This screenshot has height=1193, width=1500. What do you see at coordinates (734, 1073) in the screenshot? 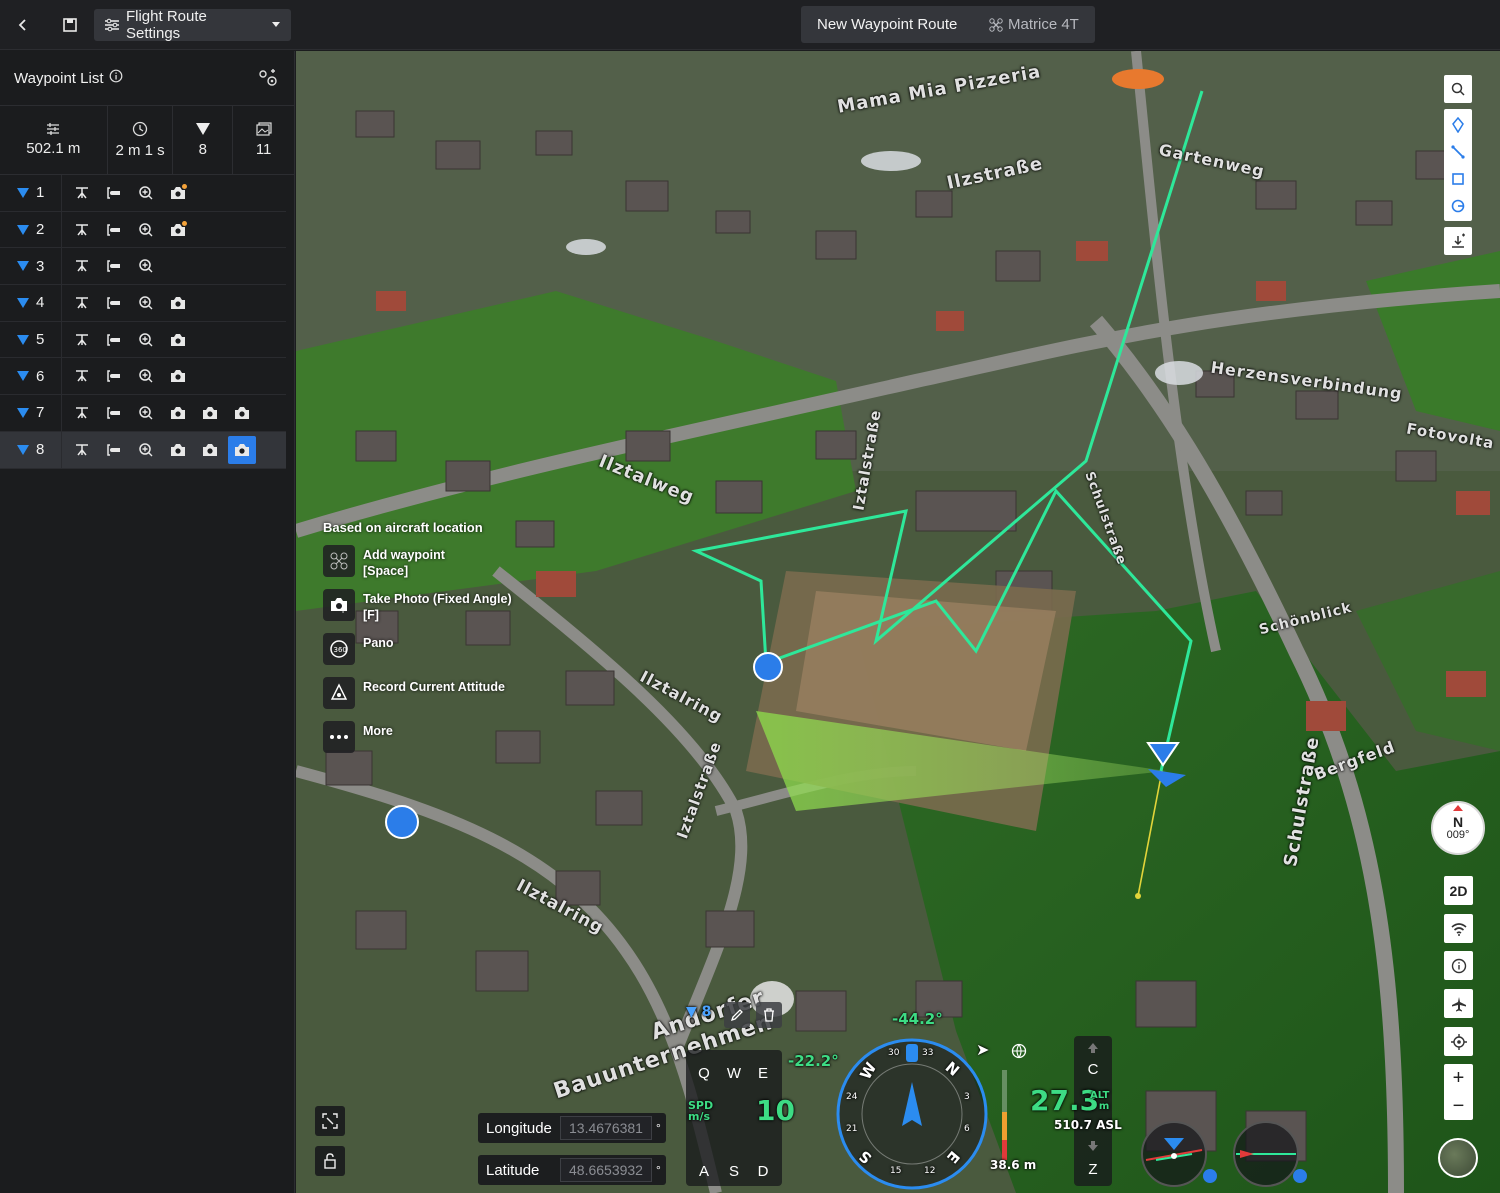
I see `key-w: W` at bounding box center [734, 1073].